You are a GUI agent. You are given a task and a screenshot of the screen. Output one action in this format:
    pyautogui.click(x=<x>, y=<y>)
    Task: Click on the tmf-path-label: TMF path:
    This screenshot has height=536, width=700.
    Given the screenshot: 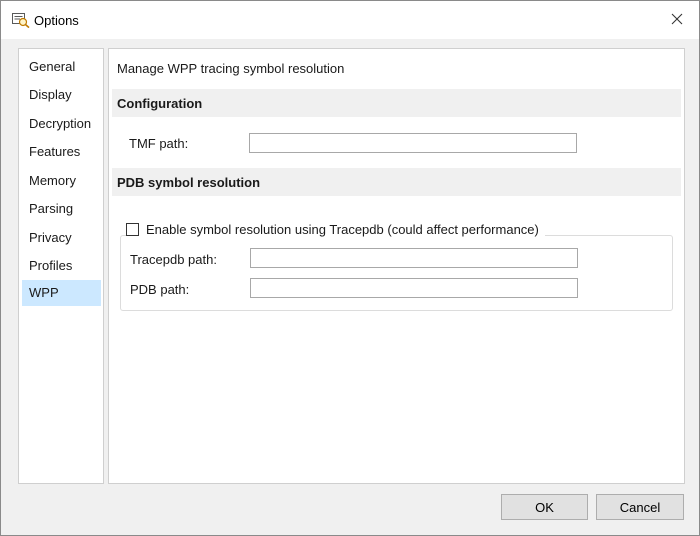 What is the action you would take?
    pyautogui.click(x=159, y=143)
    